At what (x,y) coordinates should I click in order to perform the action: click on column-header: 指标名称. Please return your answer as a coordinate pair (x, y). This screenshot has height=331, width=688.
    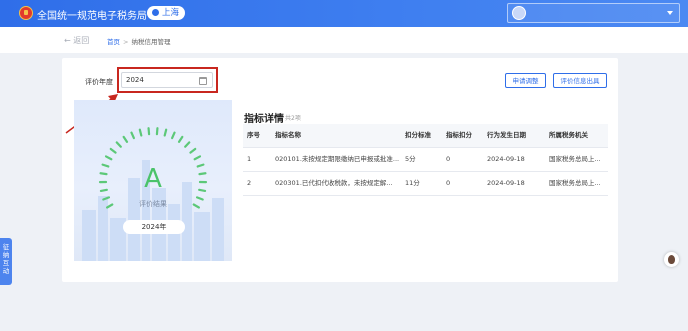
    Looking at the image, I should click on (288, 135).